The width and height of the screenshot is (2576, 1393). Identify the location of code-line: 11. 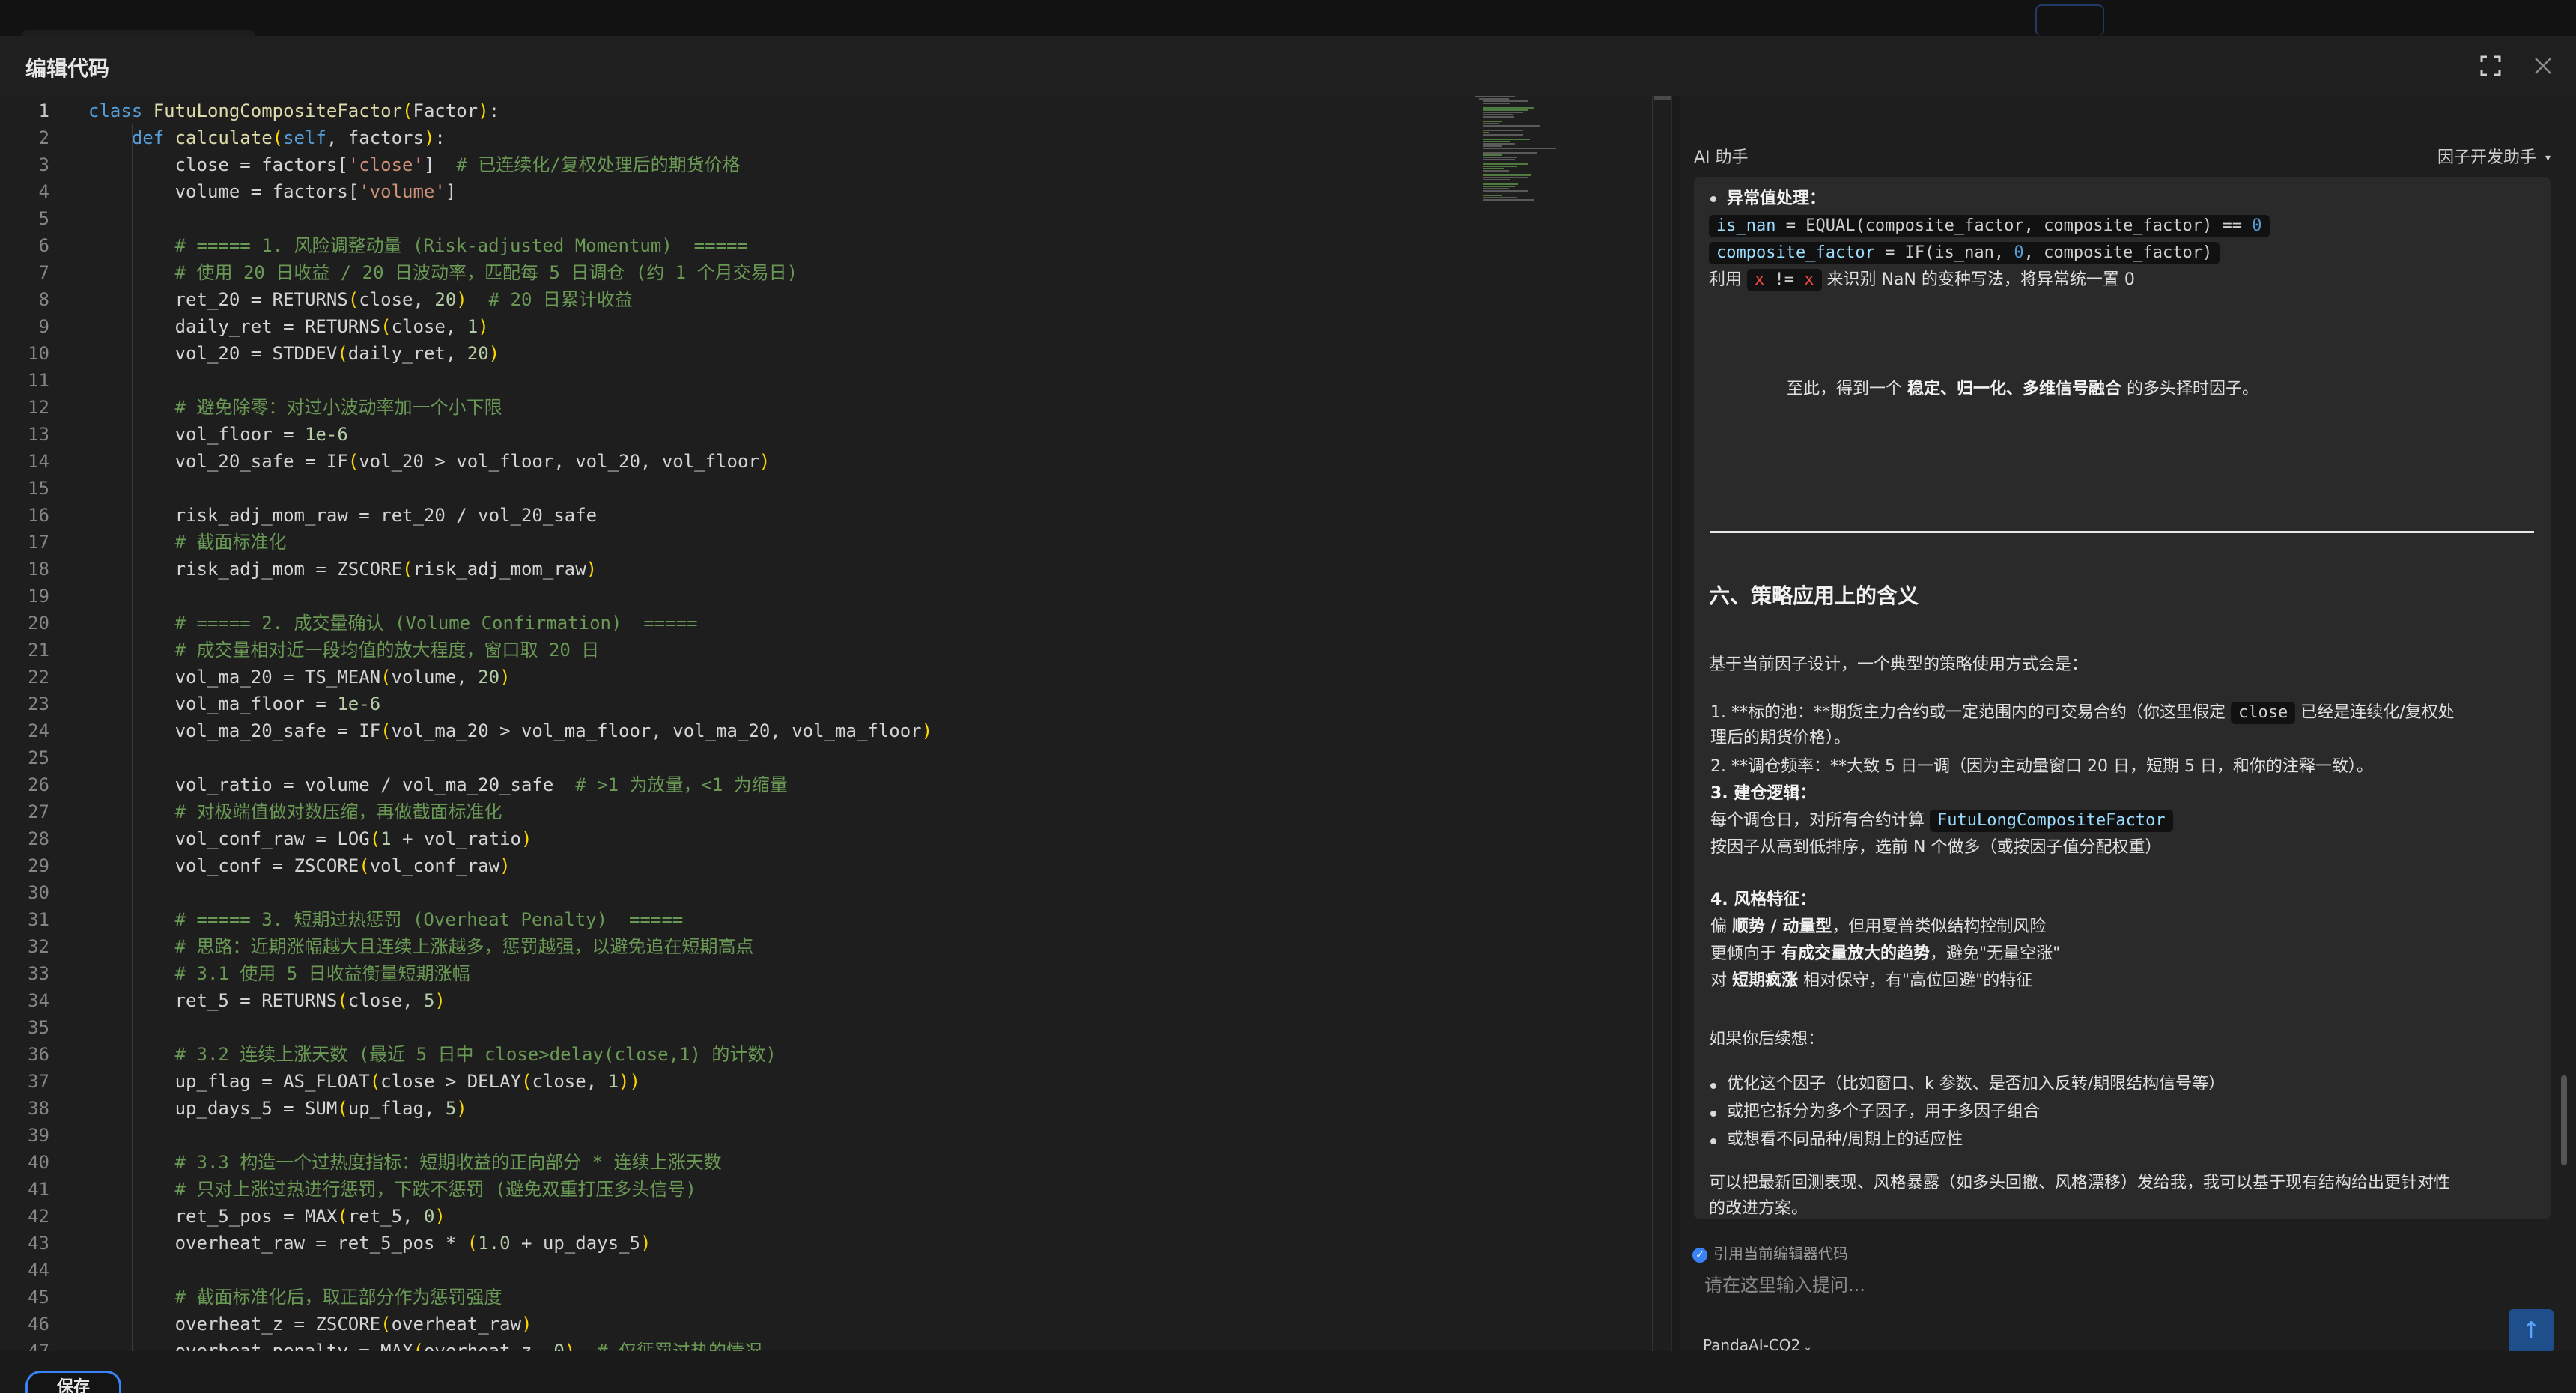
(741, 380).